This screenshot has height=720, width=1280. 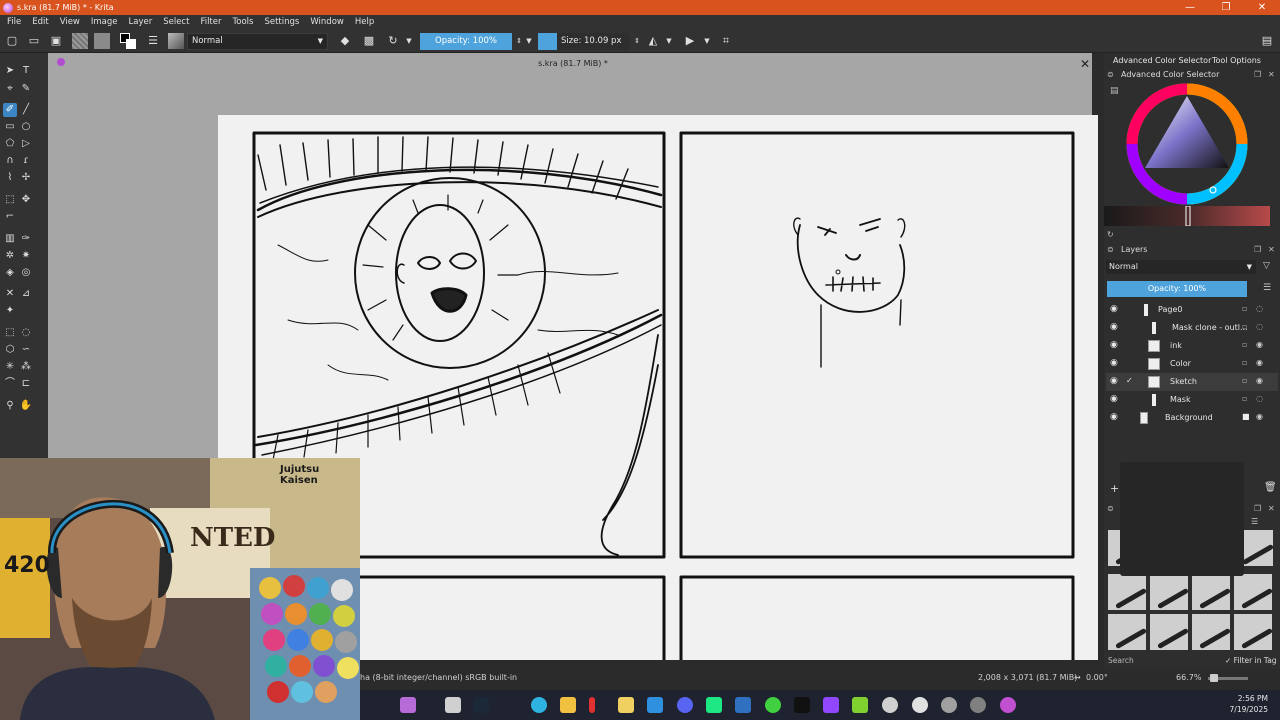 I want to click on menu-settings: Settings, so click(x=280, y=22).